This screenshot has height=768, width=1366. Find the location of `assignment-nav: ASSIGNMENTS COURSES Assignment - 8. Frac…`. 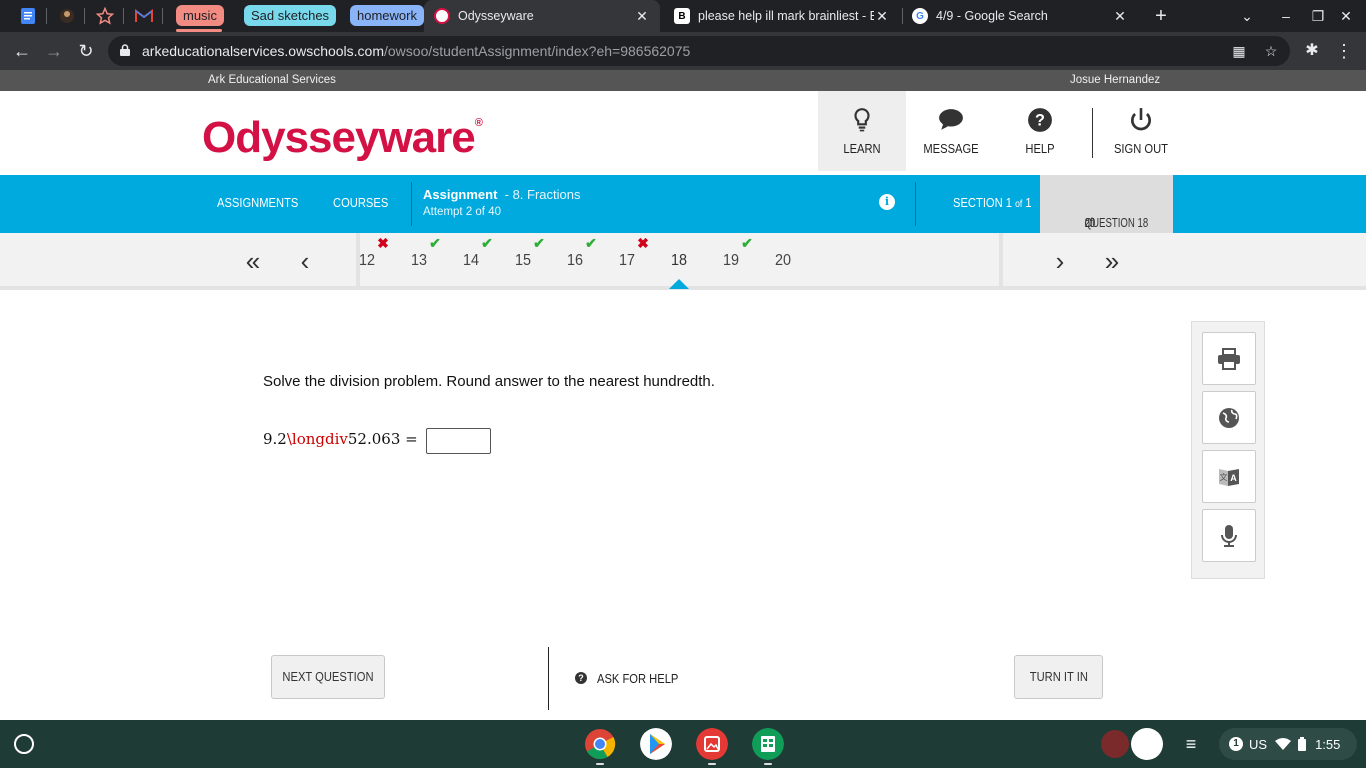

assignment-nav: ASSIGNMENTS COURSES Assignment - 8. Frac… is located at coordinates (683, 204).